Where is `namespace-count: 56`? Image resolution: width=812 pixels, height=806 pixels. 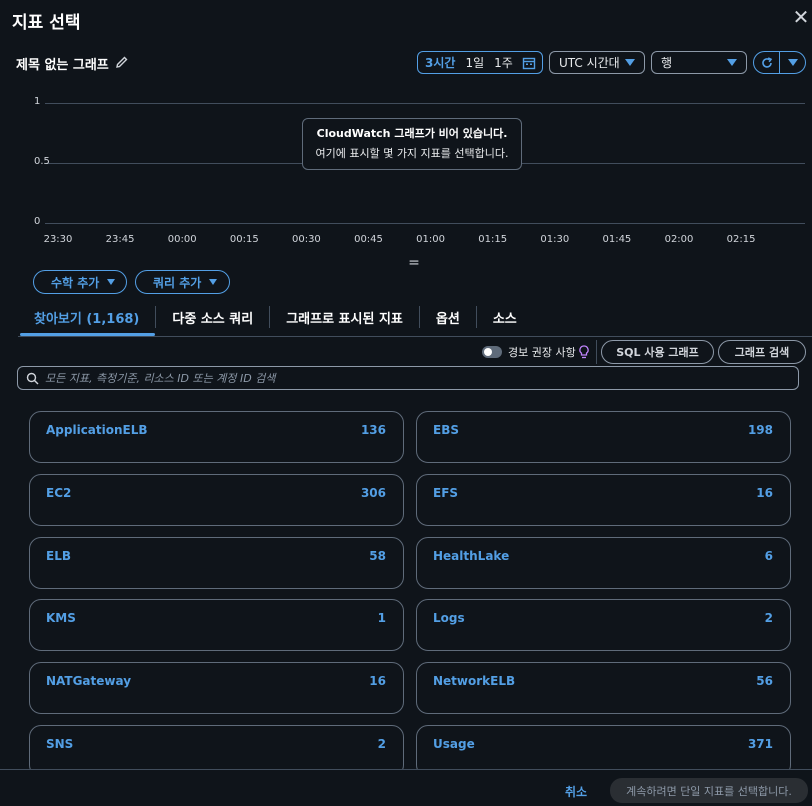 namespace-count: 56 is located at coordinates (764, 681).